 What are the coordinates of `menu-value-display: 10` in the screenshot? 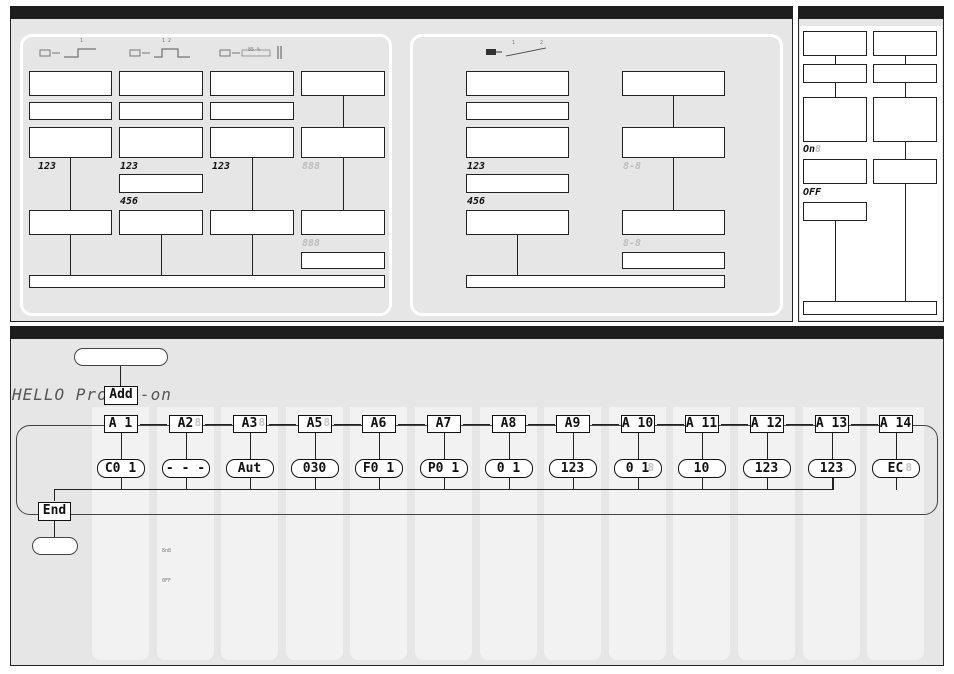 It's located at (701, 468).